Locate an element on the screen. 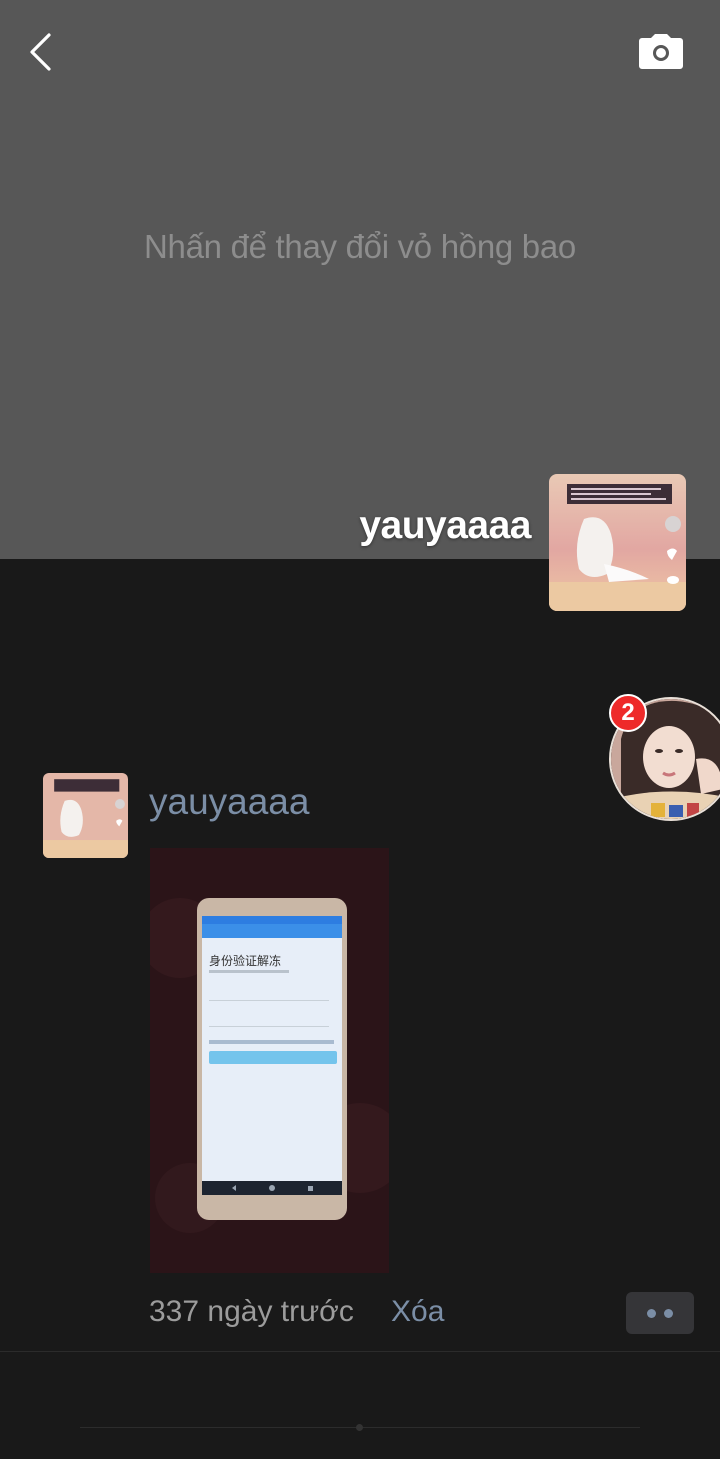  cover-change-hint: Nhấn để thay đổi vỏ hồng bao is located at coordinates (360, 247).